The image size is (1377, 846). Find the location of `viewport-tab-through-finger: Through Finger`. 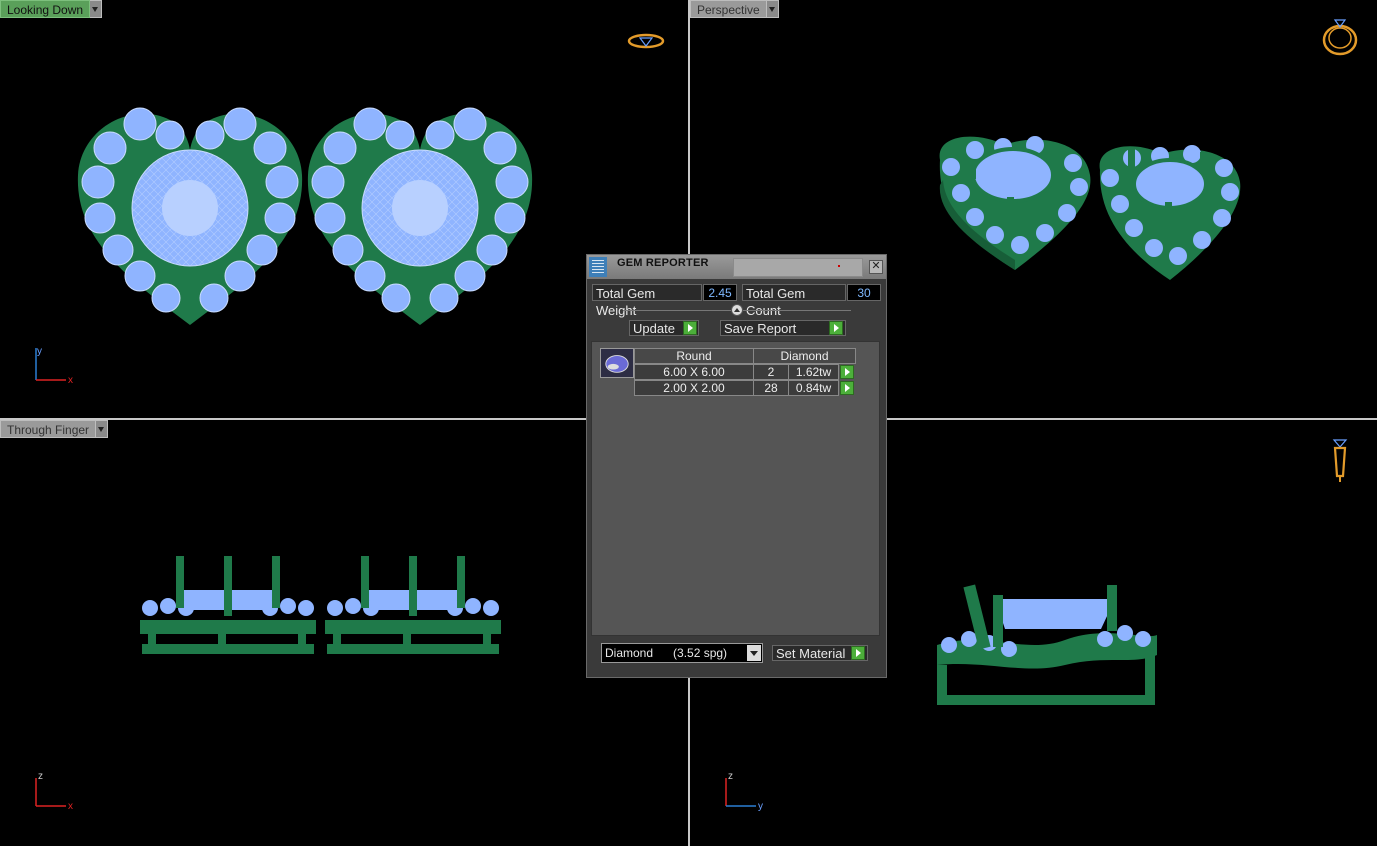

viewport-tab-through-finger: Through Finger is located at coordinates (54, 429).